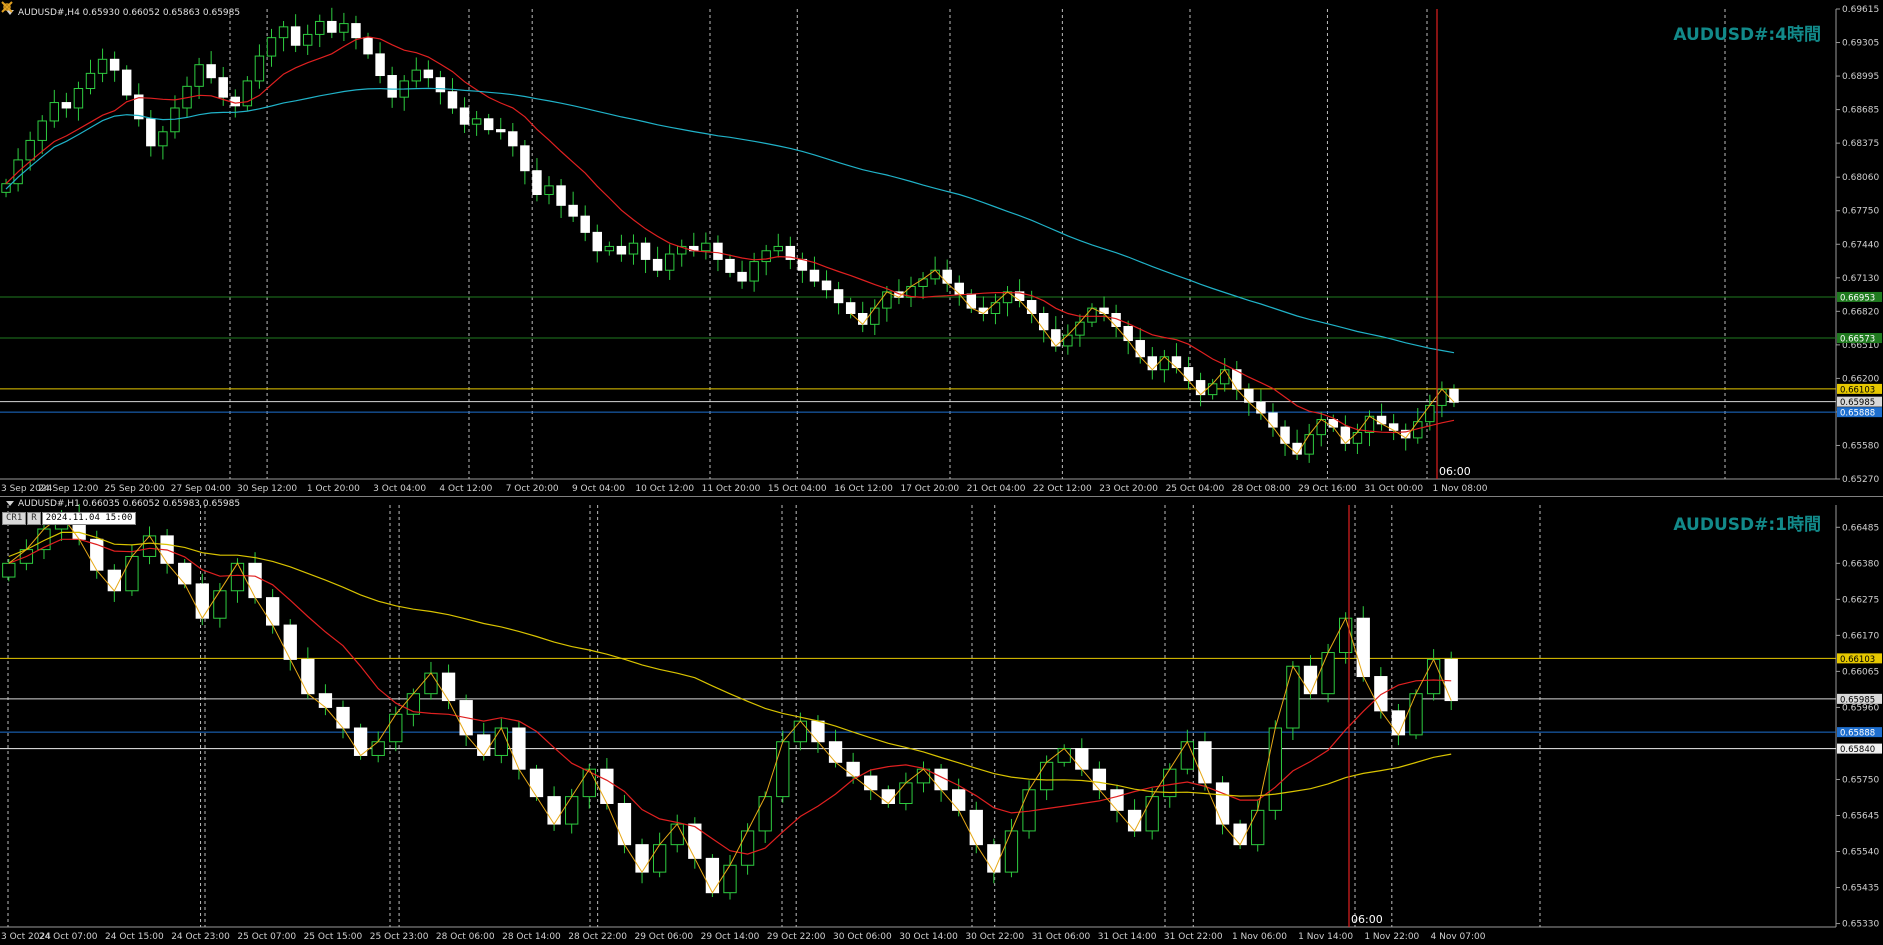 The width and height of the screenshot is (1883, 945). Describe the element at coordinates (797, 489) in the screenshot. I see `time-tick-label: 15 Oct 04:00` at that location.